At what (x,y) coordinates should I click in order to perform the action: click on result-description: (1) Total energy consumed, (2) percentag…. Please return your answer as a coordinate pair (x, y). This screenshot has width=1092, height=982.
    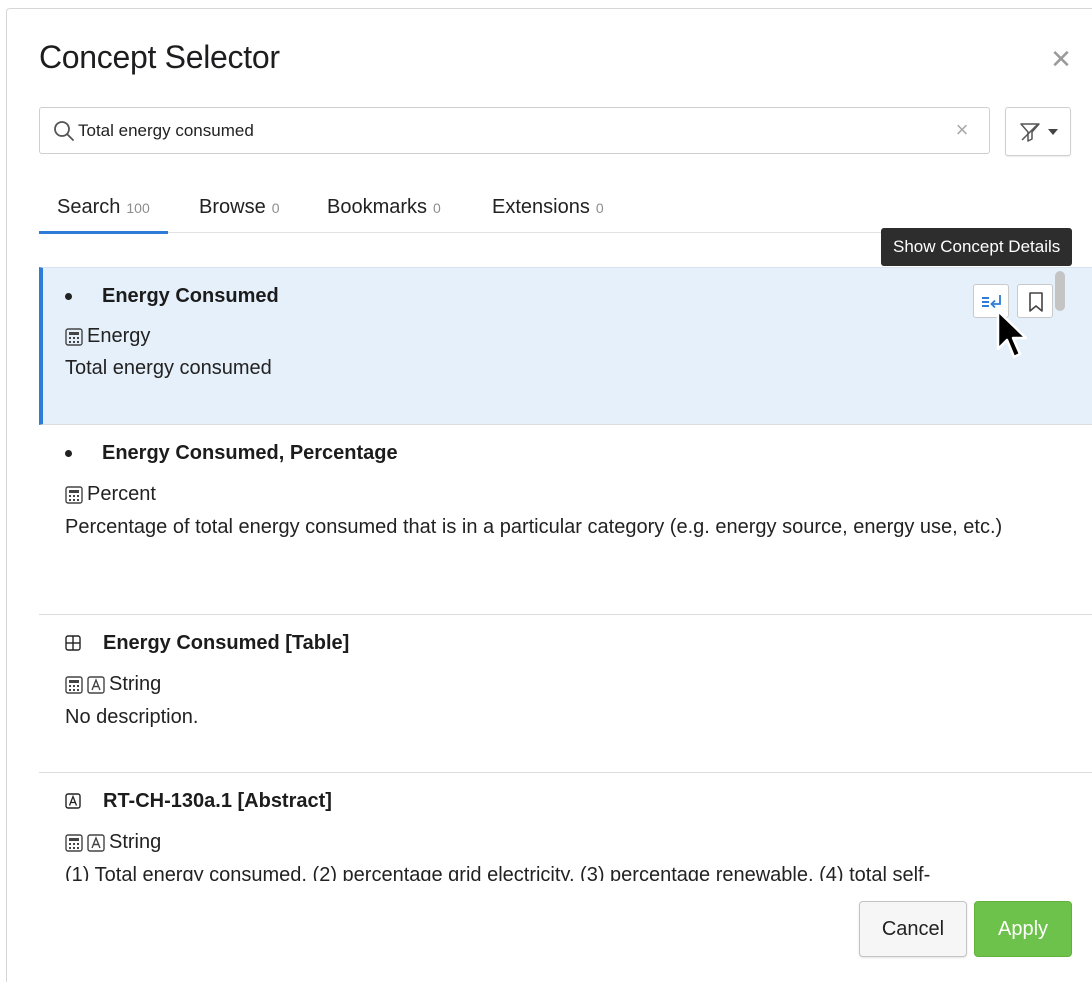
    Looking at the image, I should click on (498, 872).